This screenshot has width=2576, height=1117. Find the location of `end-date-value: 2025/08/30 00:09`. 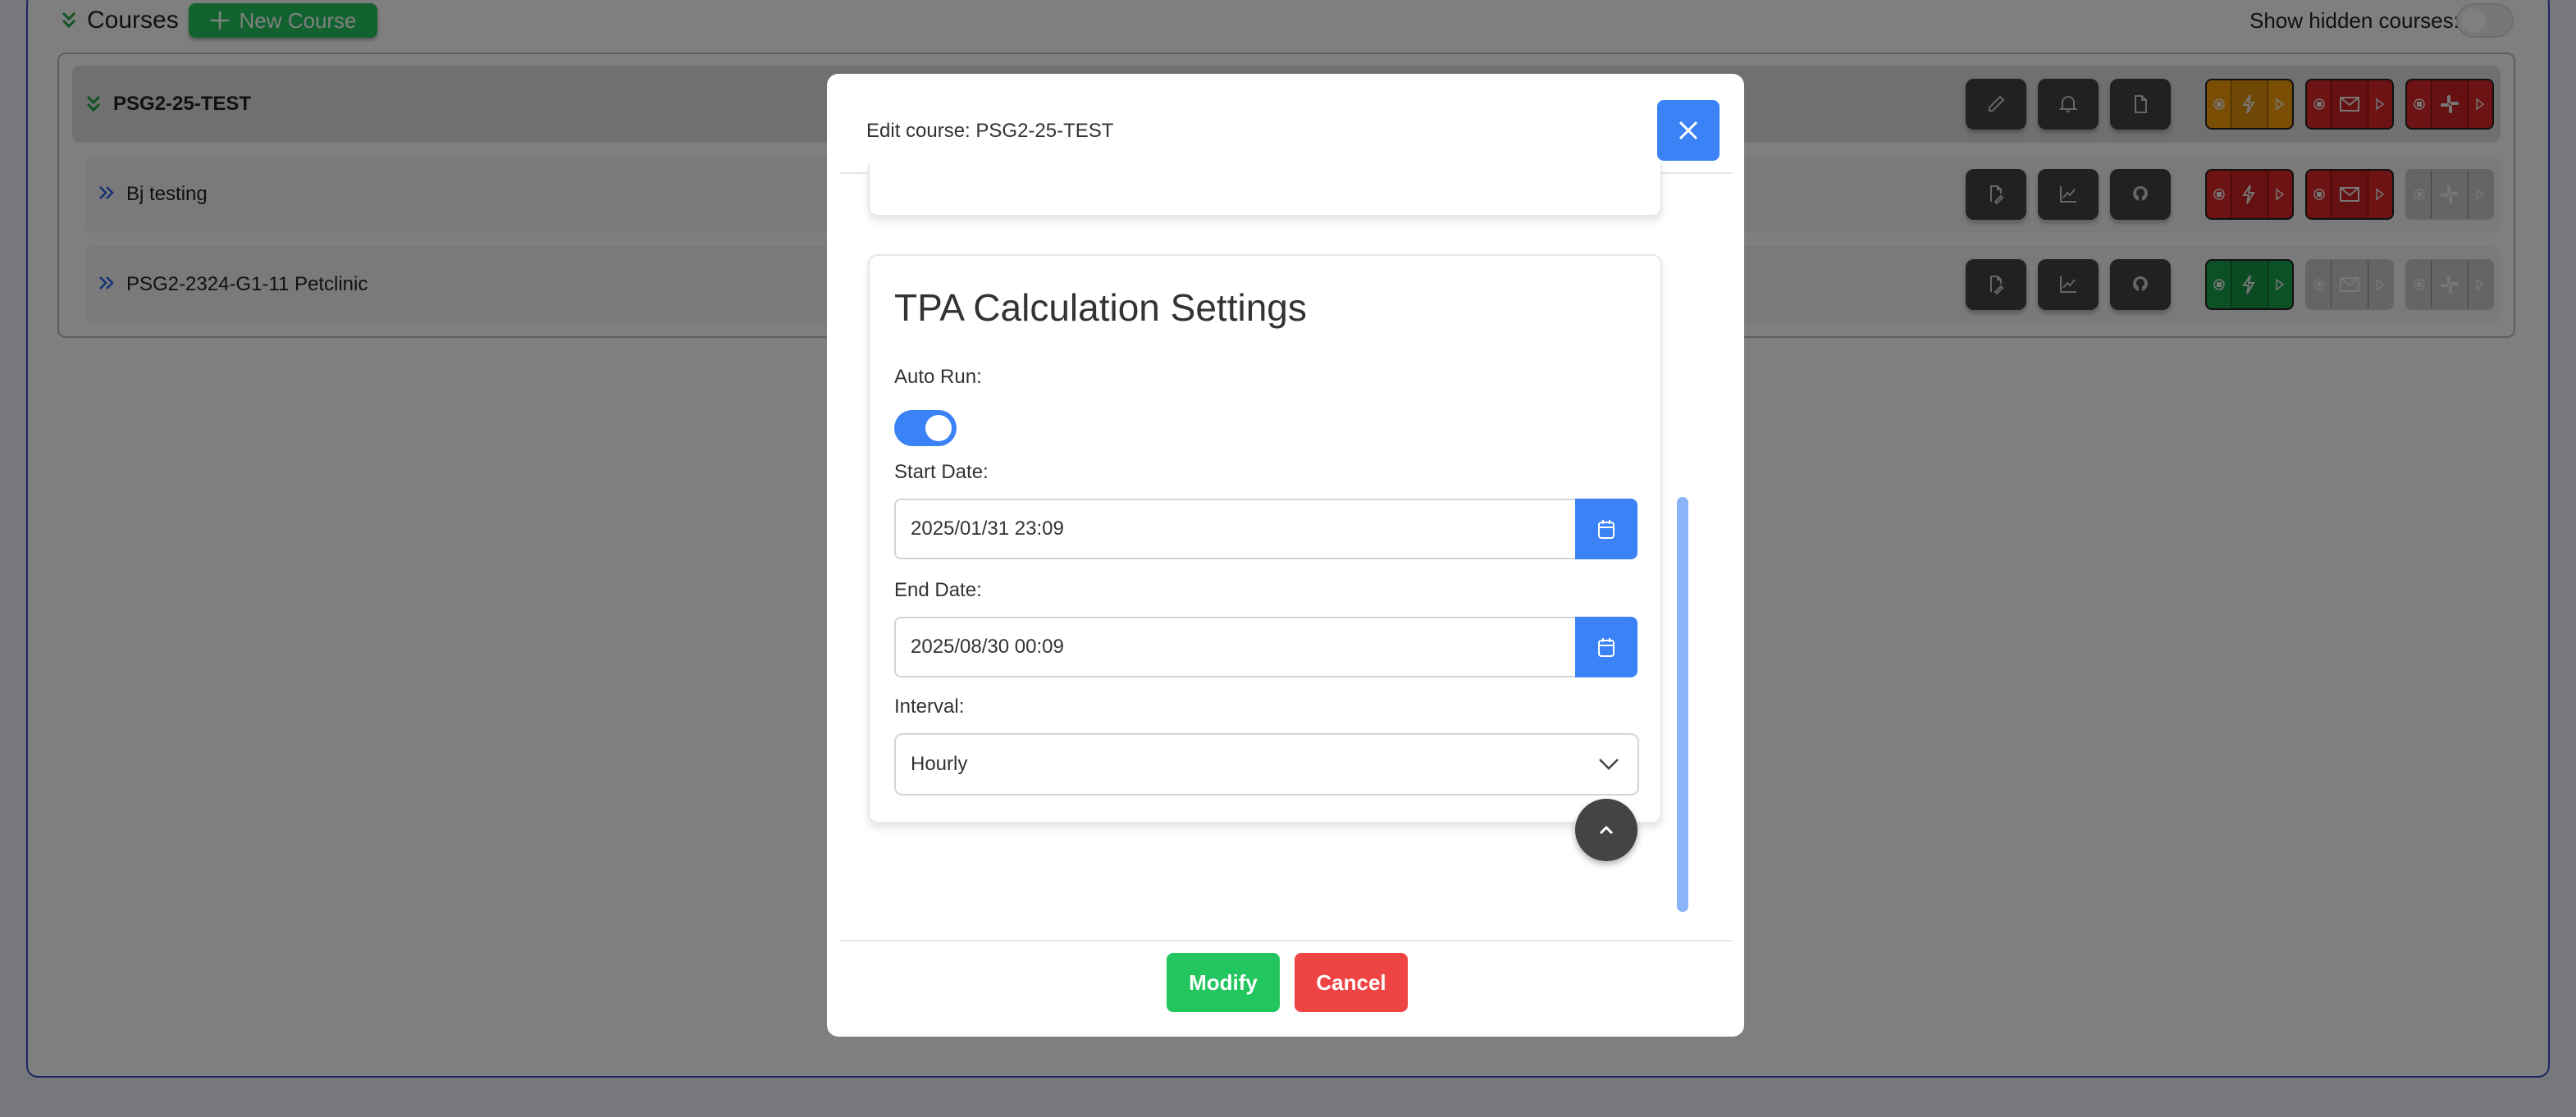

end-date-value: 2025/08/30 00:09 is located at coordinates (987, 647).